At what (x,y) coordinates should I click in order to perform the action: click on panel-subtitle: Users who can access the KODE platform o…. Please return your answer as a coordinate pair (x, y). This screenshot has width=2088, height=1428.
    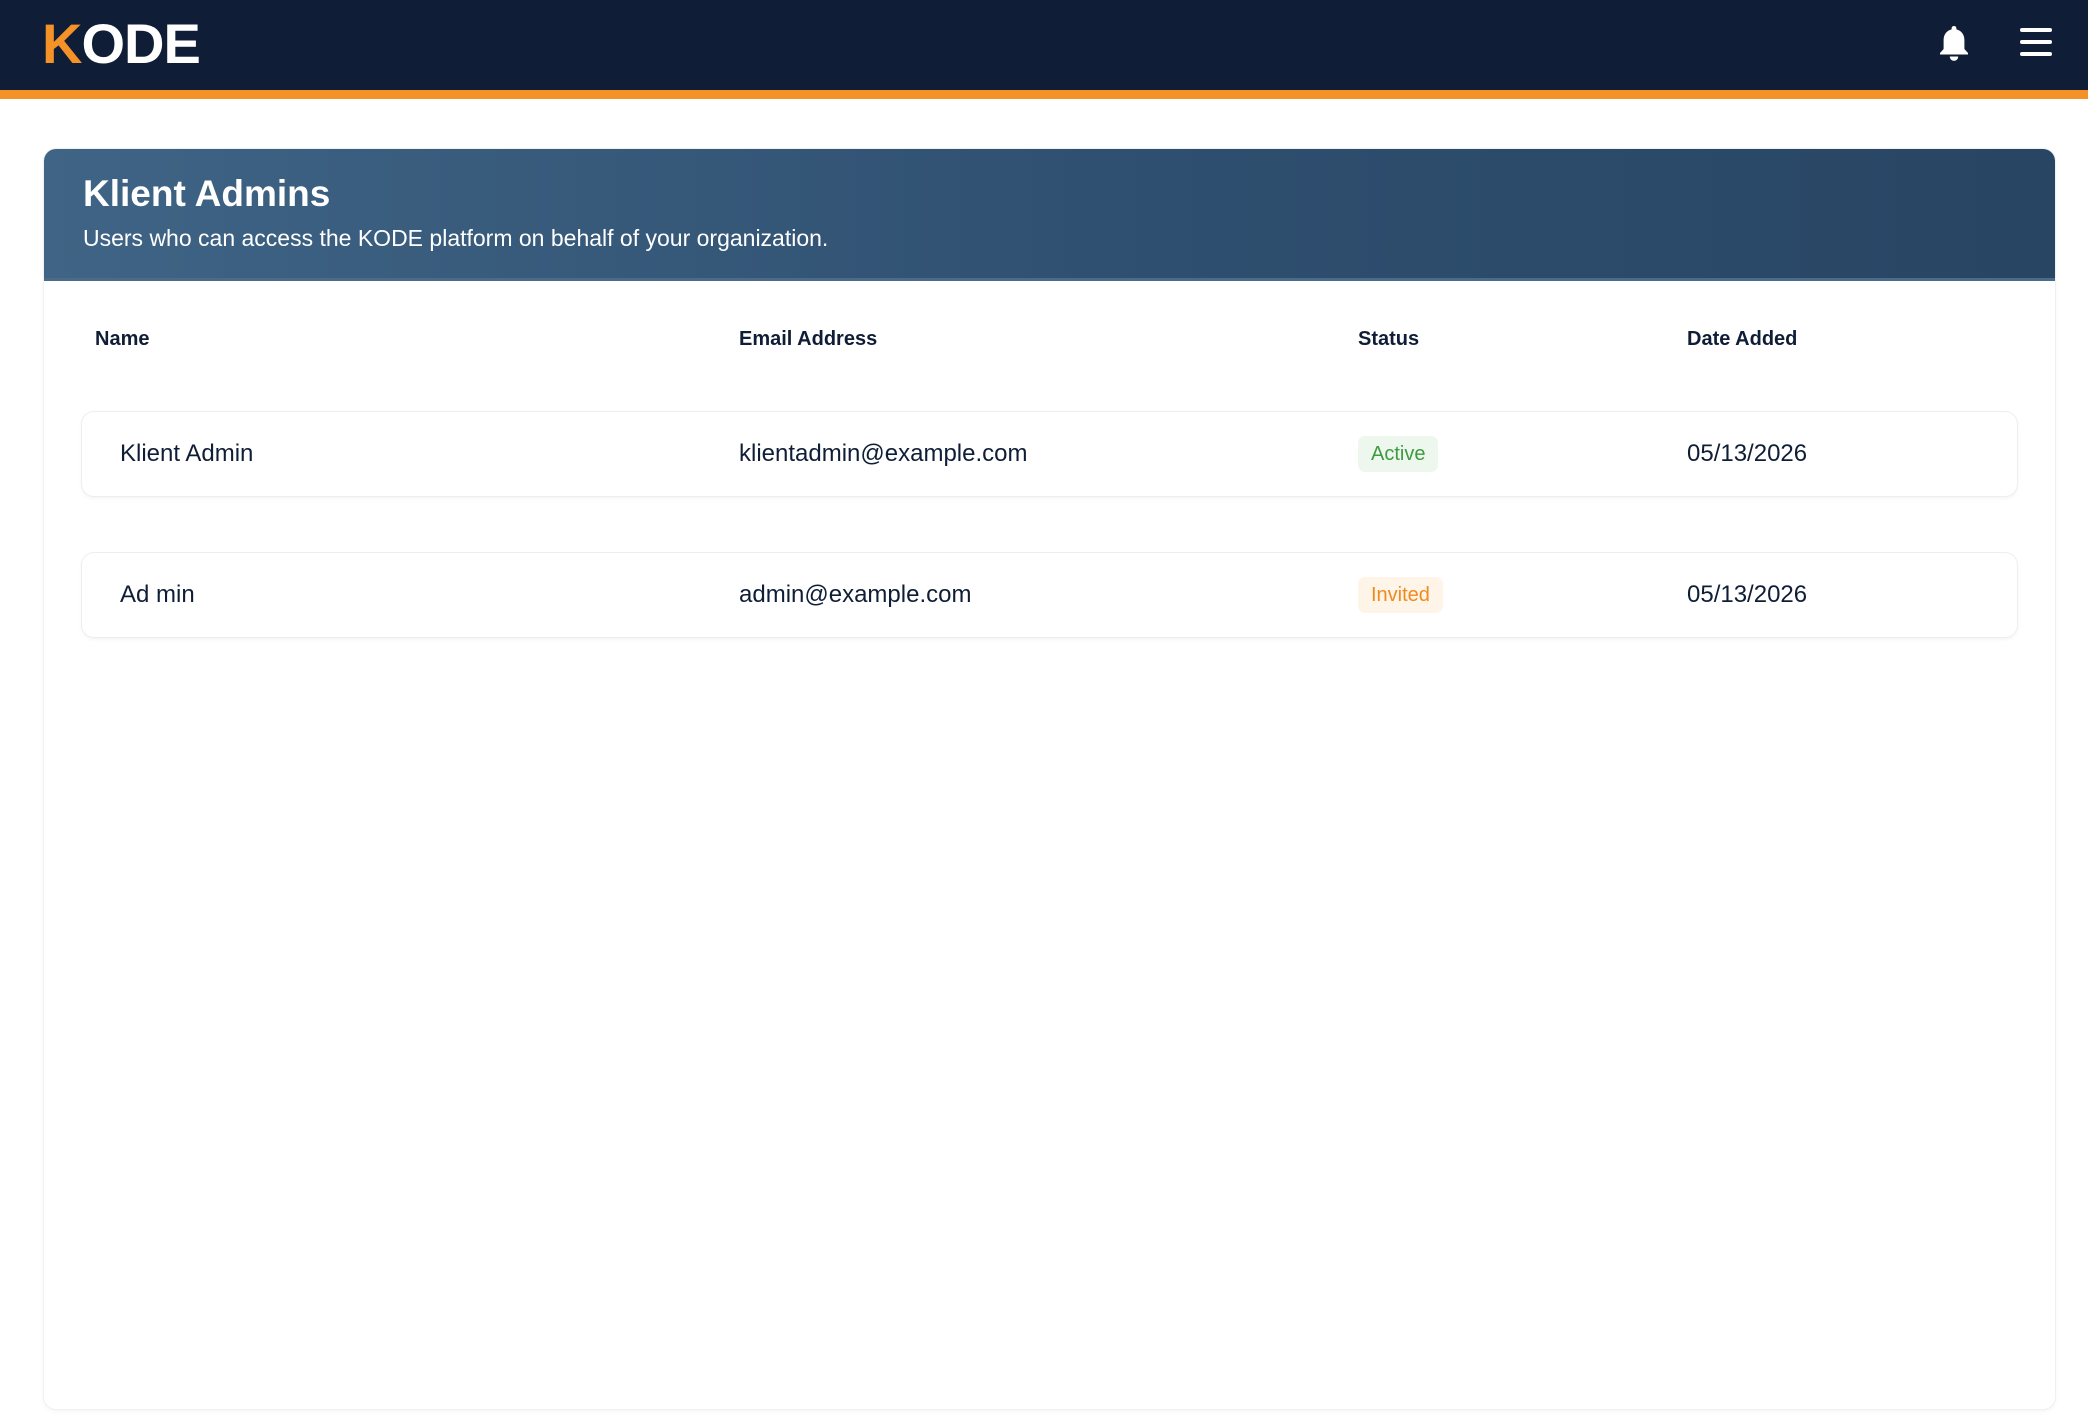
    Looking at the image, I should click on (456, 238).